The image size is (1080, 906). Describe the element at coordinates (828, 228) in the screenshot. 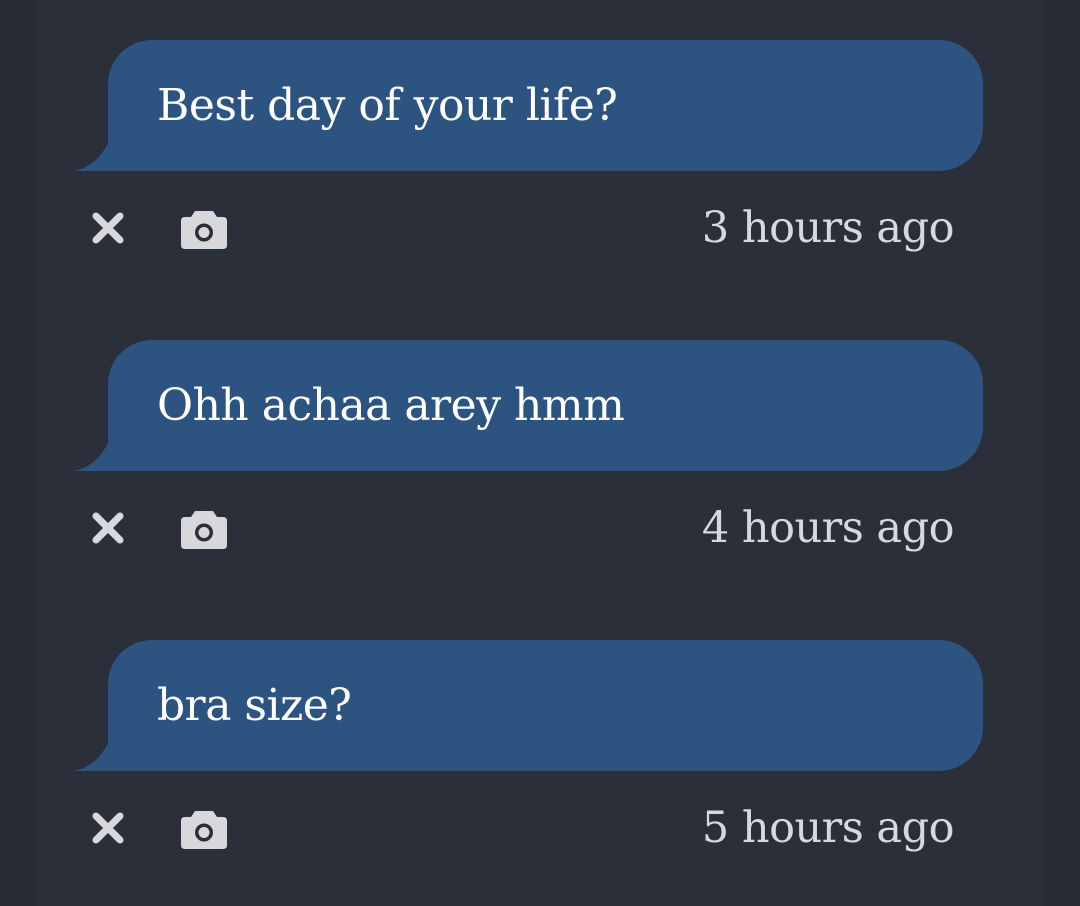

I see `message-timestamp: 3 hours ago` at that location.